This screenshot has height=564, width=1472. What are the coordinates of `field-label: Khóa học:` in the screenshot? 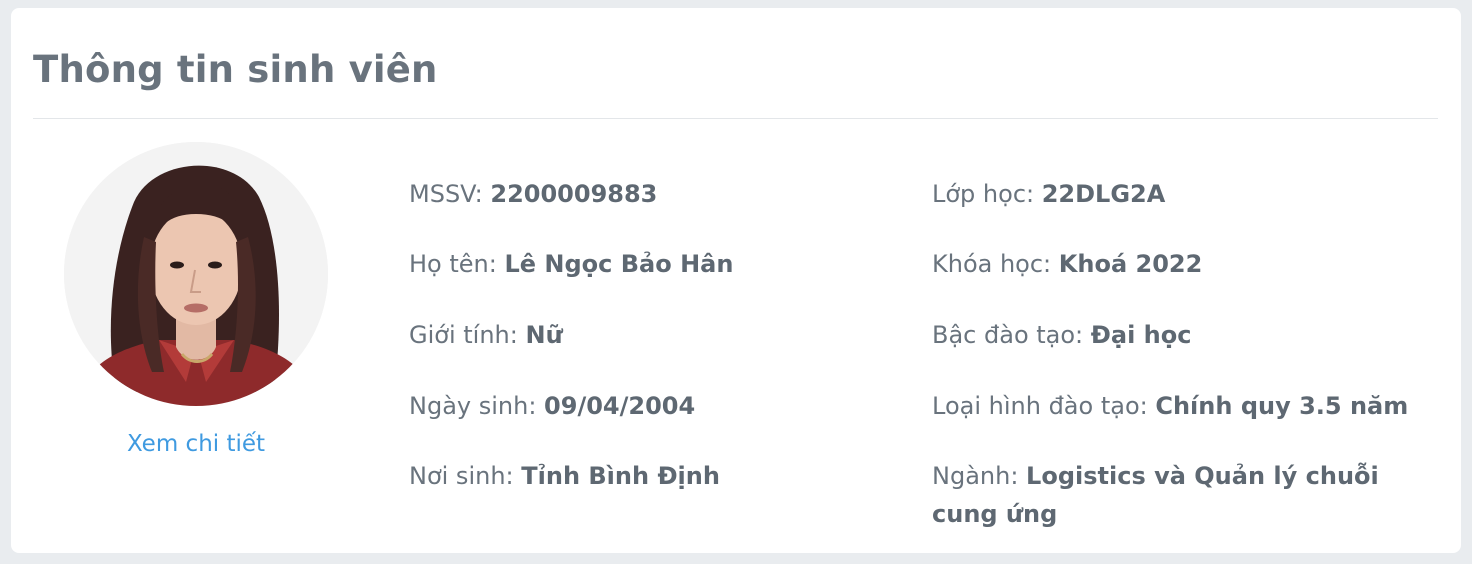 It's located at (992, 264).